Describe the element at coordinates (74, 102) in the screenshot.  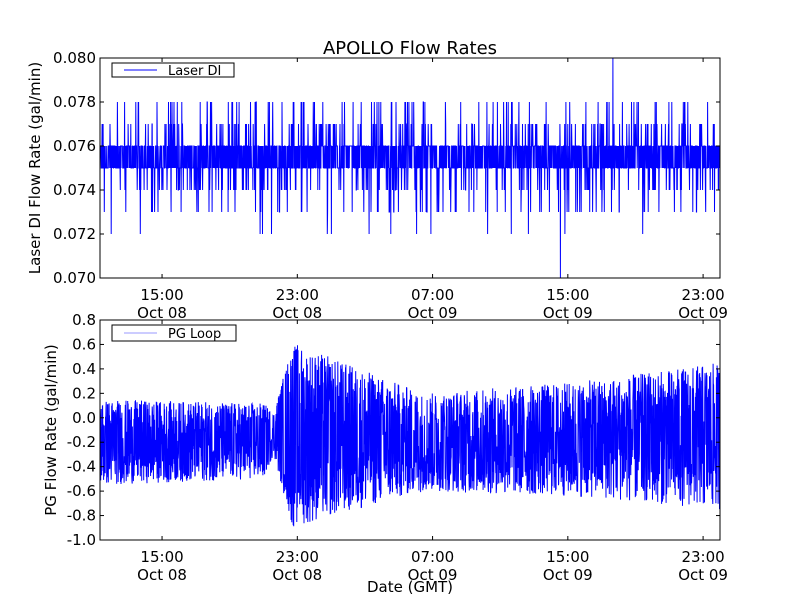
I see `y-tick-label: 0.078` at that location.